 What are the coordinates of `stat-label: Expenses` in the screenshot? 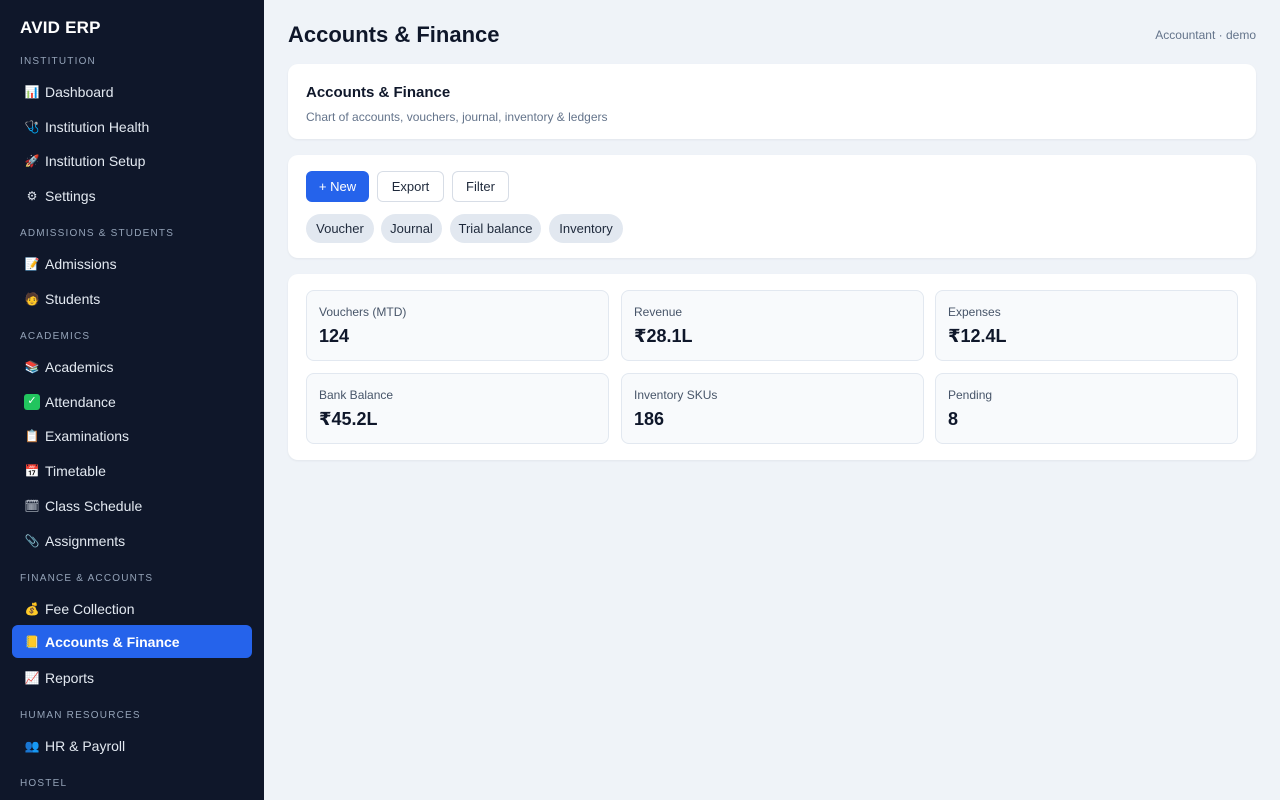 It's located at (974, 312).